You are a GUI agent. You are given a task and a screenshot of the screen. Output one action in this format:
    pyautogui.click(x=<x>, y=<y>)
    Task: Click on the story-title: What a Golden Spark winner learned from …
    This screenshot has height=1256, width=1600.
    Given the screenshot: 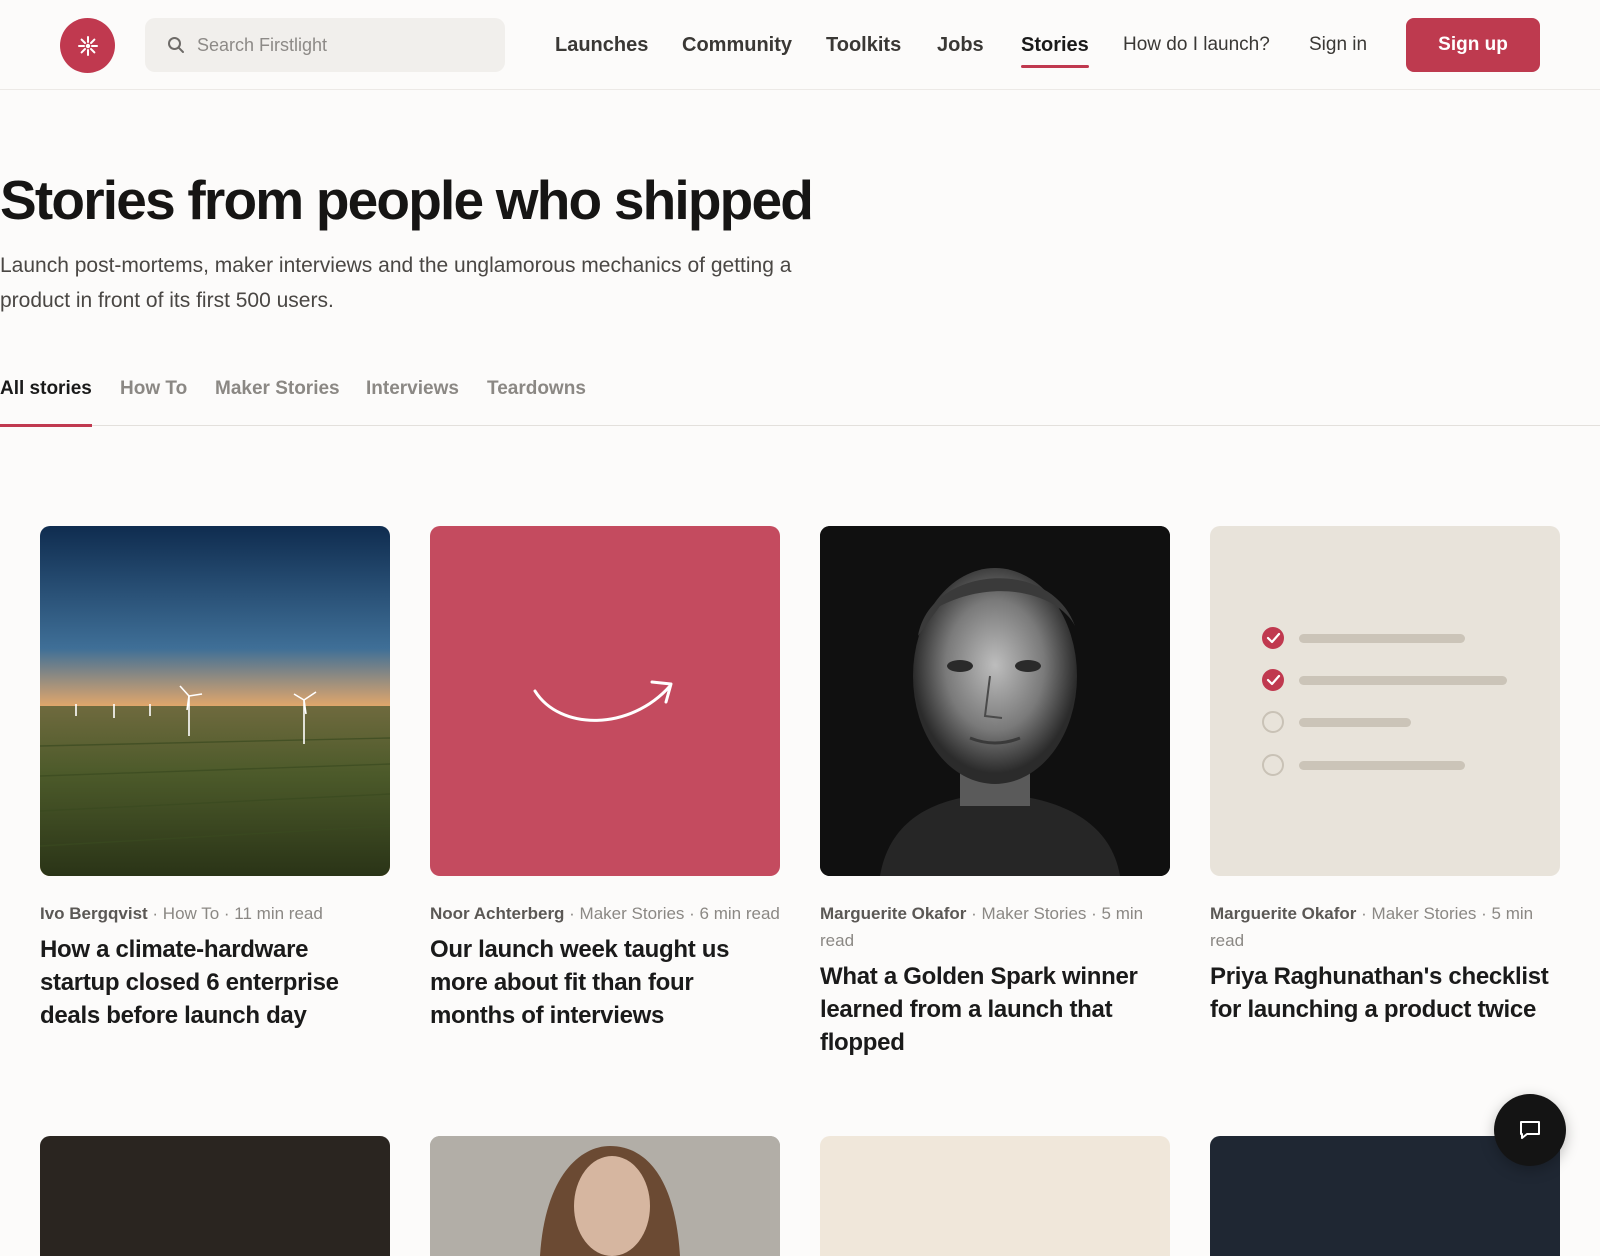 What is the action you would take?
    pyautogui.click(x=995, y=1009)
    